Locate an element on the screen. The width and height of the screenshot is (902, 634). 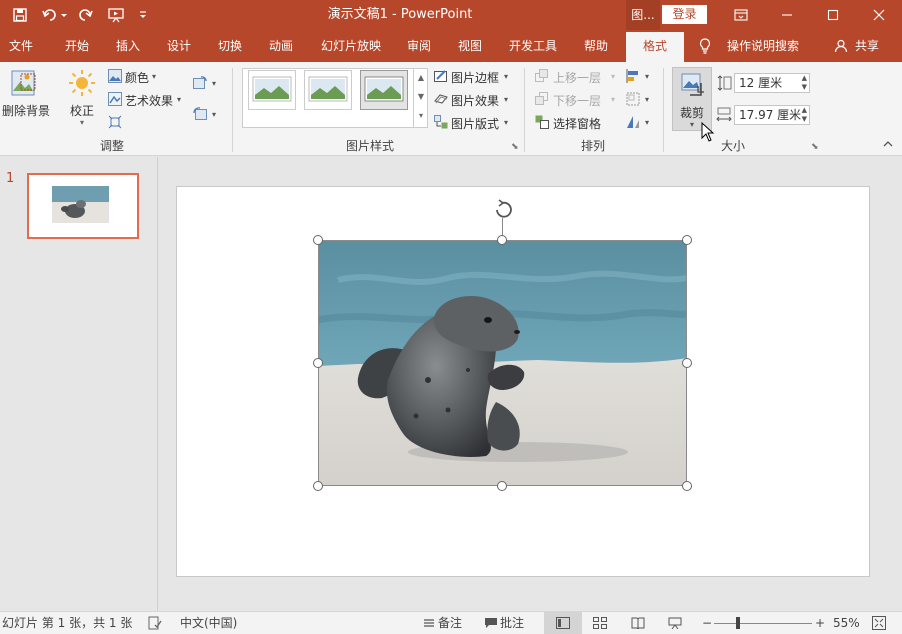
tab-insert: 插入 is located at coordinates (128, 46).